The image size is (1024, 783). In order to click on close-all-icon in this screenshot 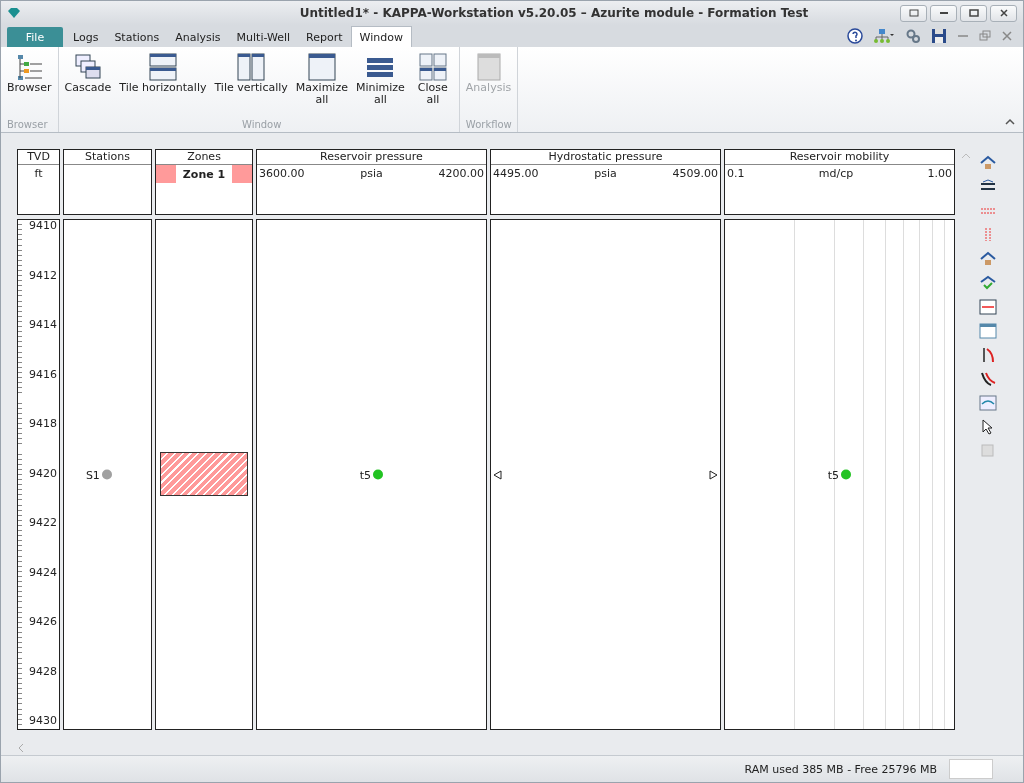, I will do `click(432, 67)`.